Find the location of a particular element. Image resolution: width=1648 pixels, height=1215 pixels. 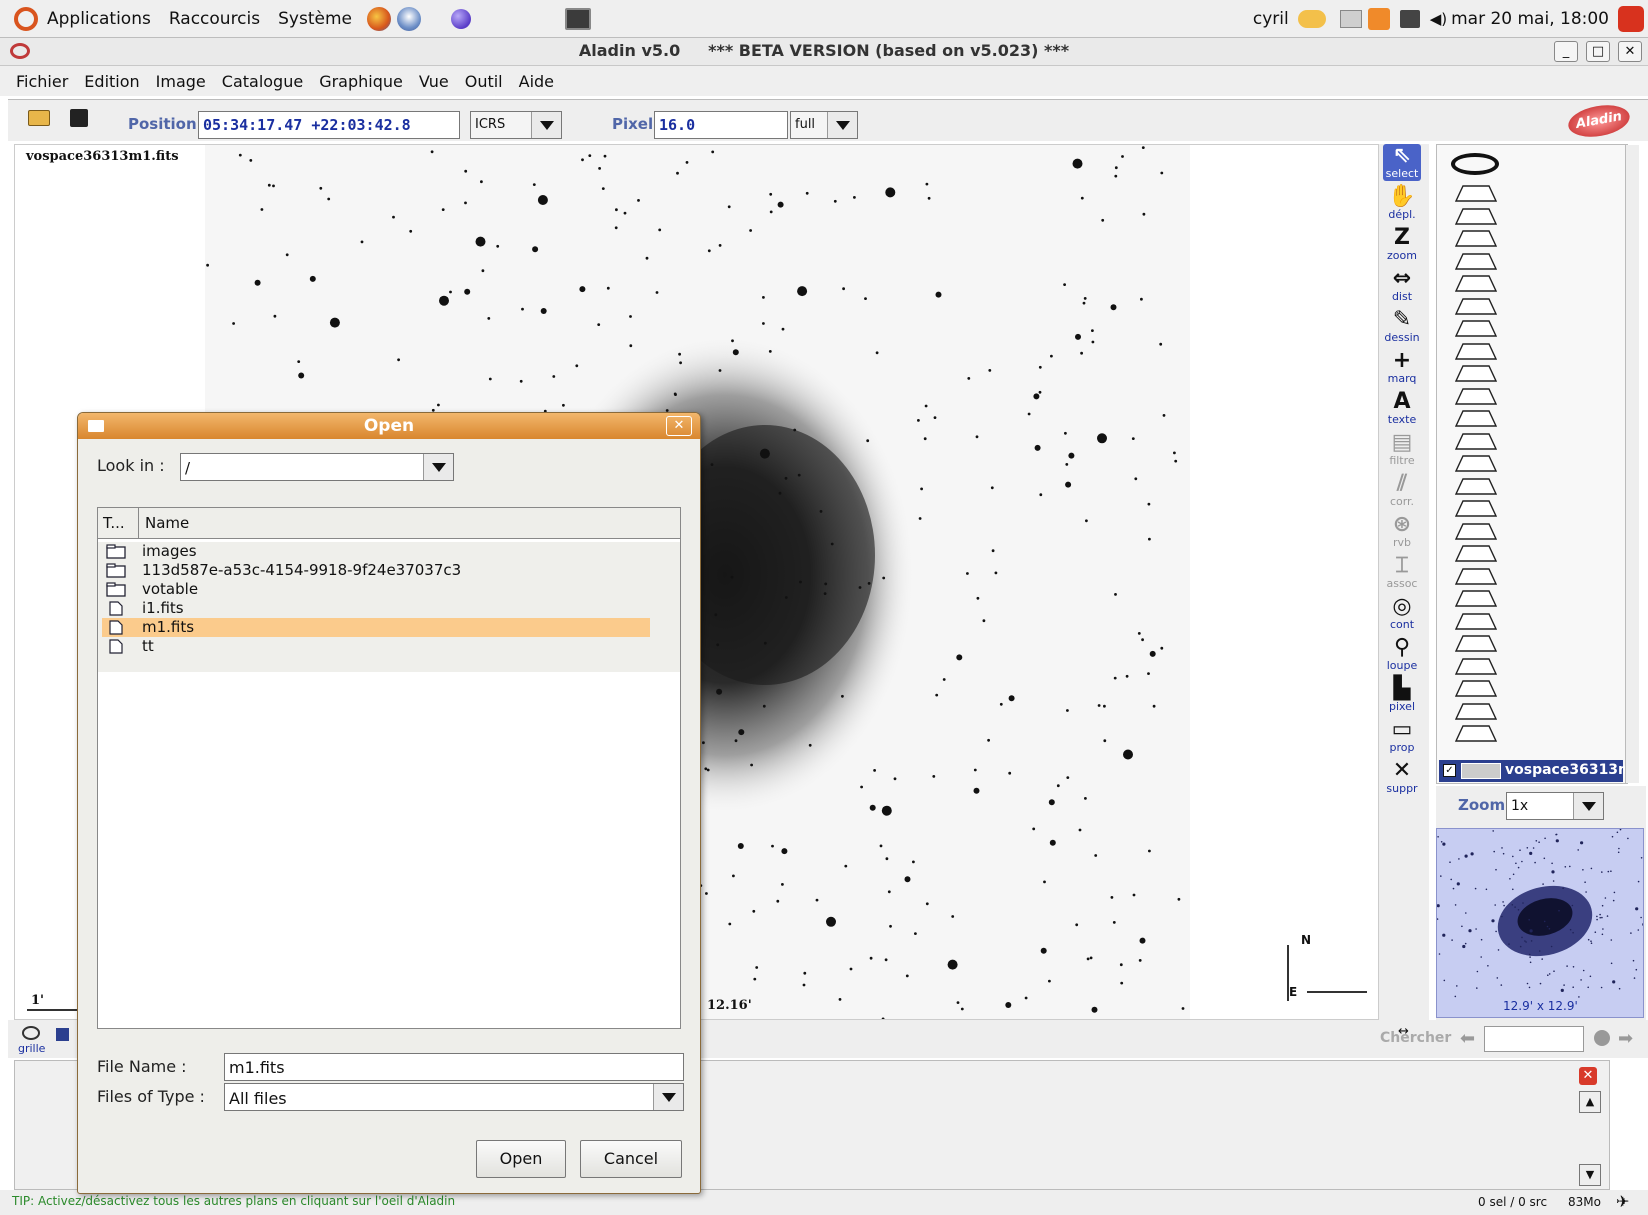

firefox-icon is located at coordinates (378, 18).